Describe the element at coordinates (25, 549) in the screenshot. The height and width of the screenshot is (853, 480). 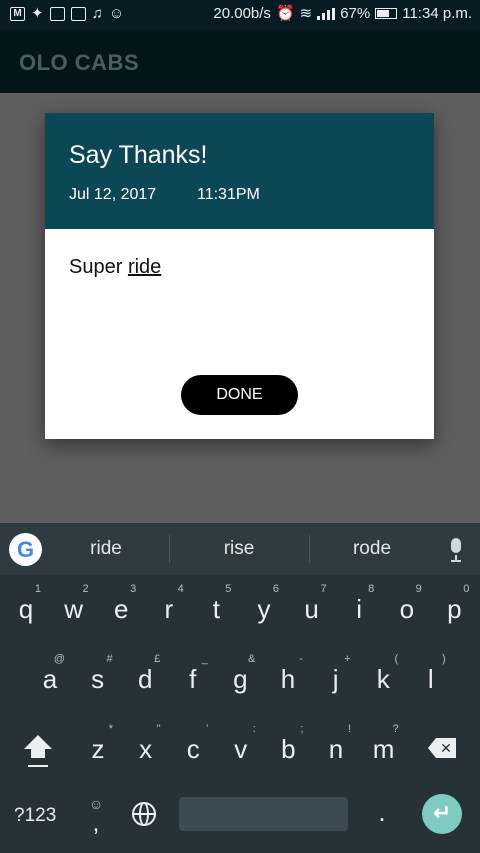
I see `google-icon: G` at that location.